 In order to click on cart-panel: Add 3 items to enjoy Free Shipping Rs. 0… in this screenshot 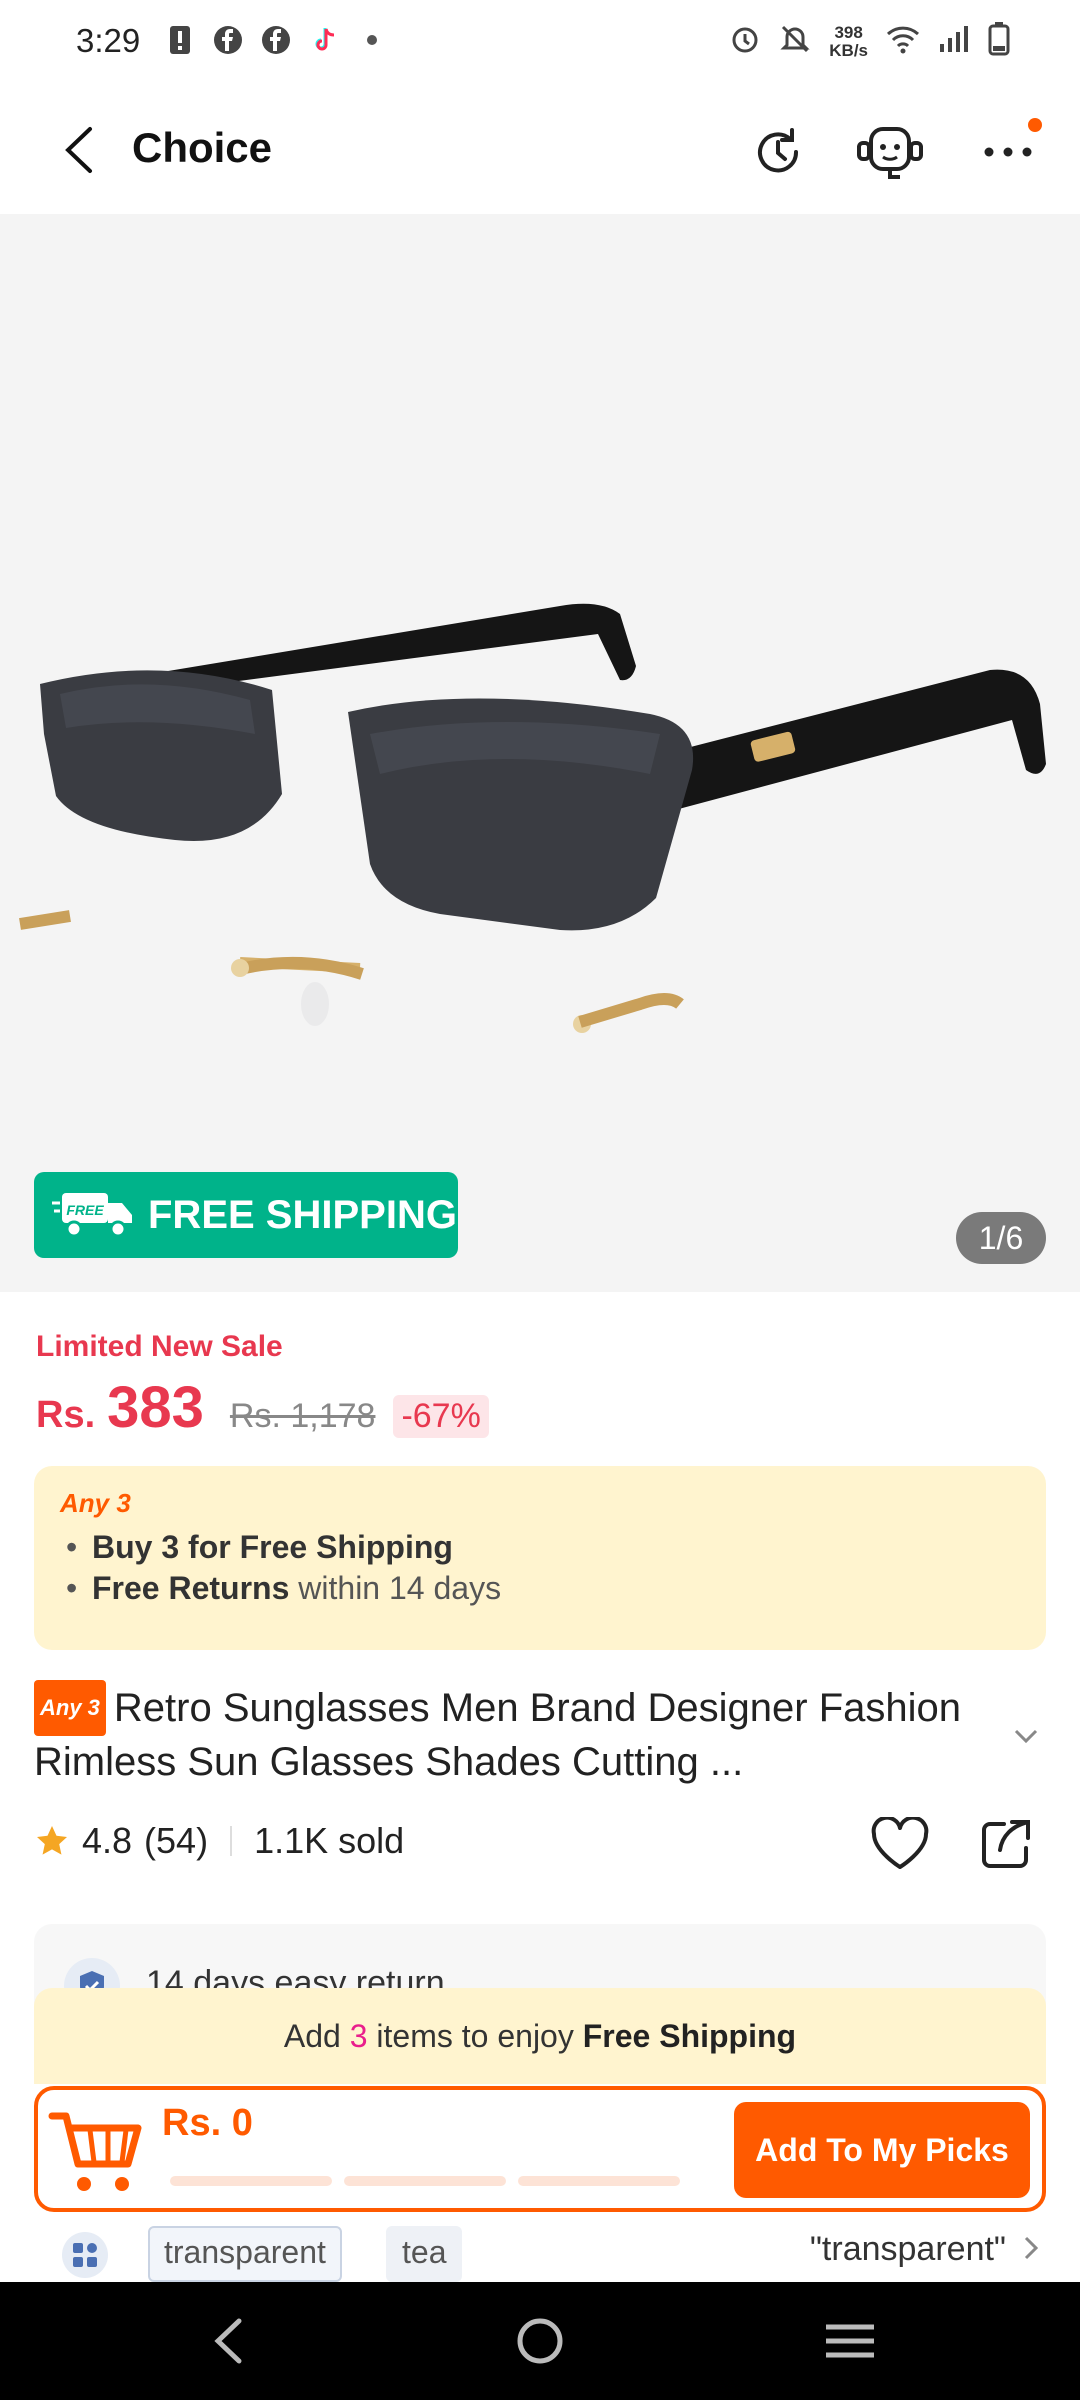, I will do `click(540, 2100)`.